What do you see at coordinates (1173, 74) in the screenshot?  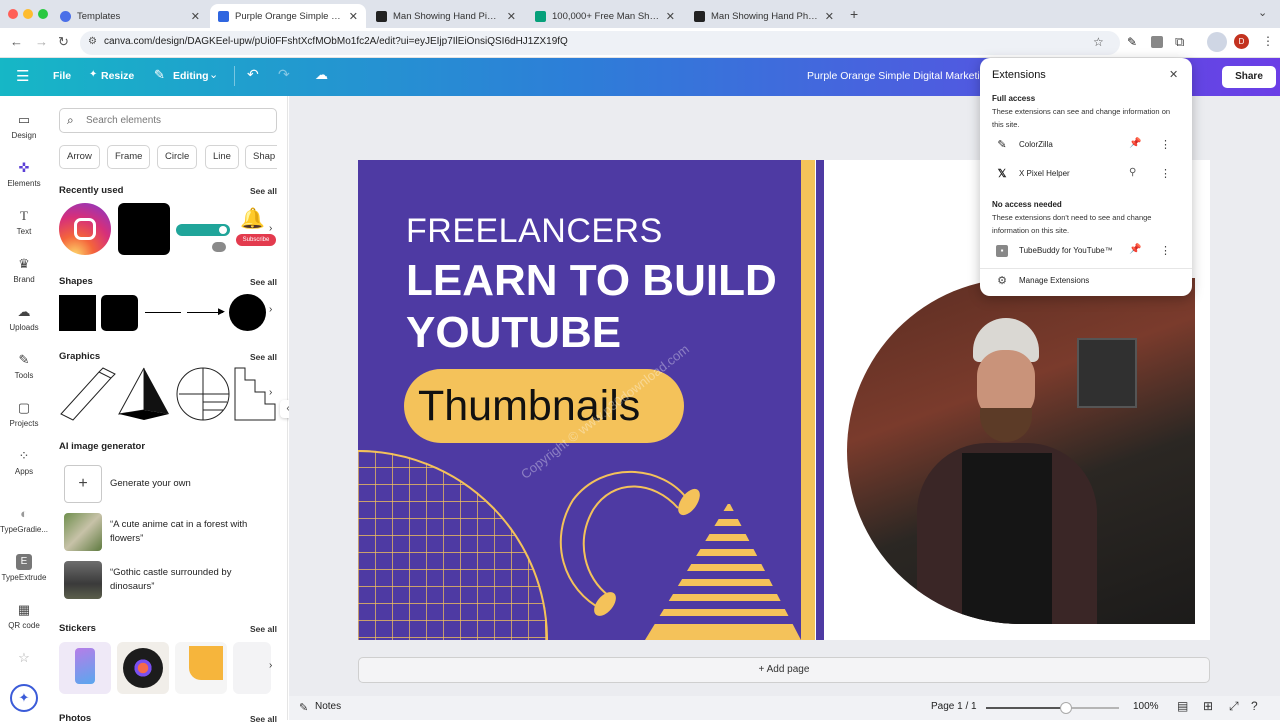 I see `close-popup-icon: ✕` at bounding box center [1173, 74].